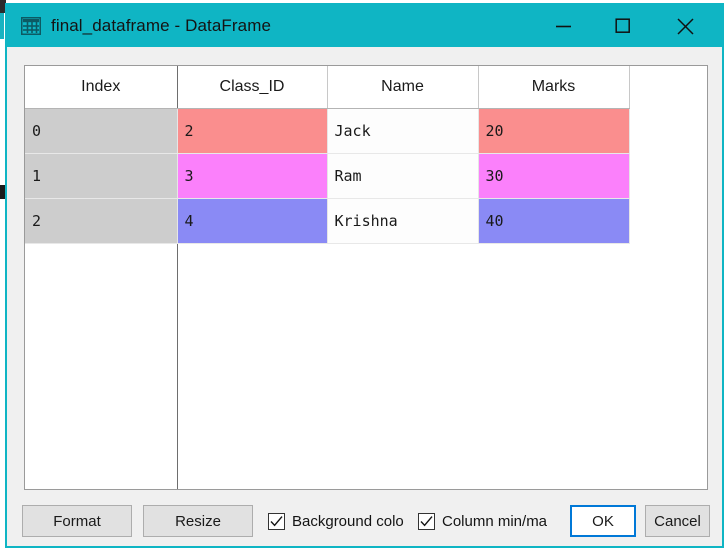  What do you see at coordinates (403, 131) in the screenshot?
I see `cell-name: Jack` at bounding box center [403, 131].